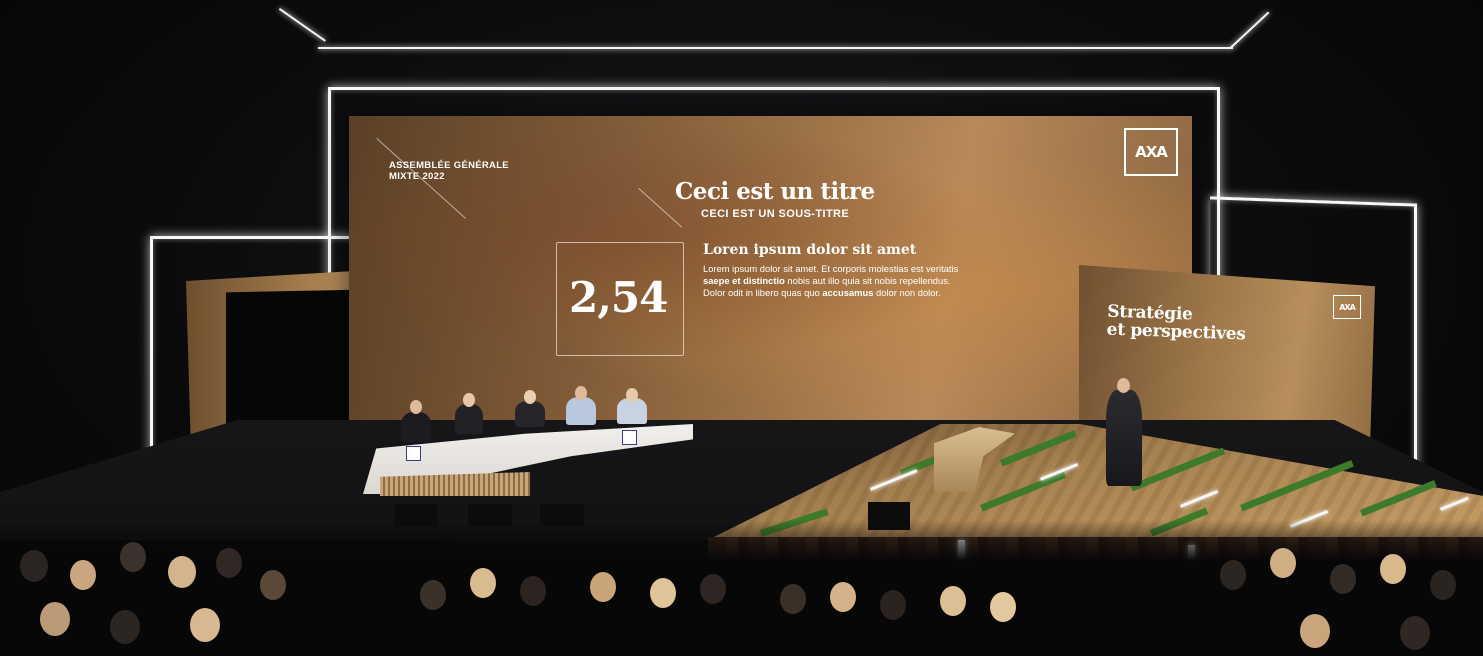 Image resolution: width=1483 pixels, height=656 pixels. What do you see at coordinates (744, 281) in the screenshot?
I see `para-bold: saepe et distinctio` at bounding box center [744, 281].